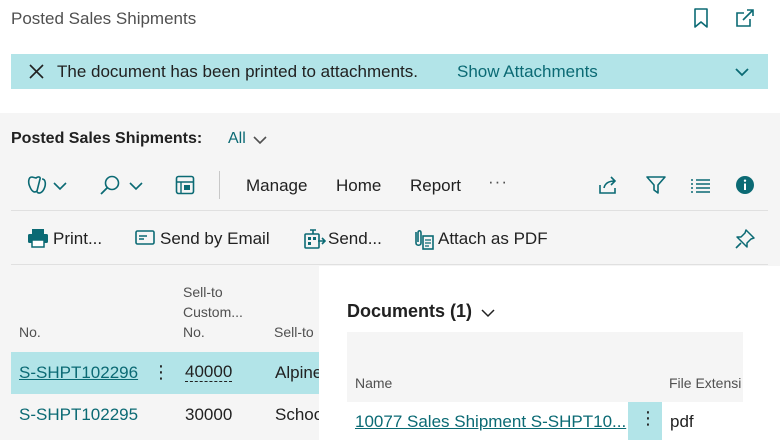 The height and width of the screenshot is (440, 780). What do you see at coordinates (36, 71) in the screenshot?
I see `close-icon` at bounding box center [36, 71].